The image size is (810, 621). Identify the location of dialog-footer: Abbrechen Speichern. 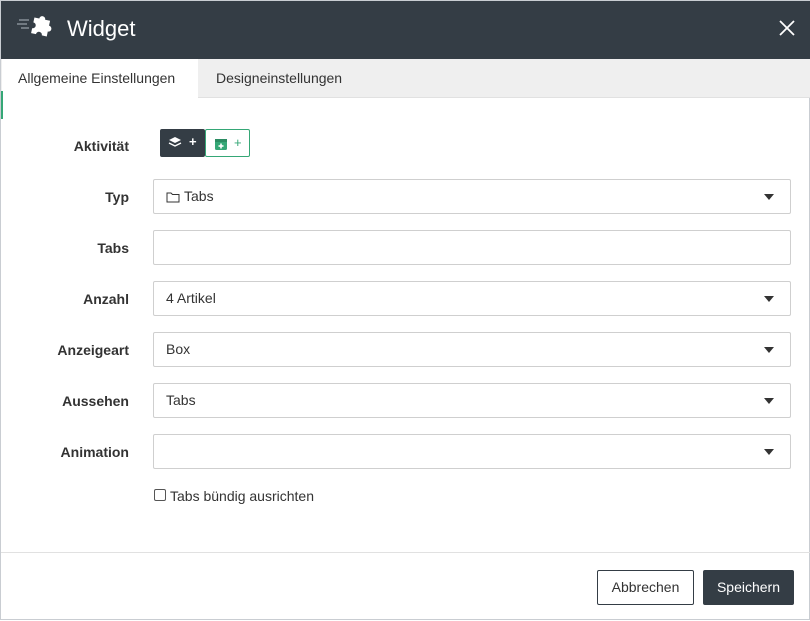
(405, 586).